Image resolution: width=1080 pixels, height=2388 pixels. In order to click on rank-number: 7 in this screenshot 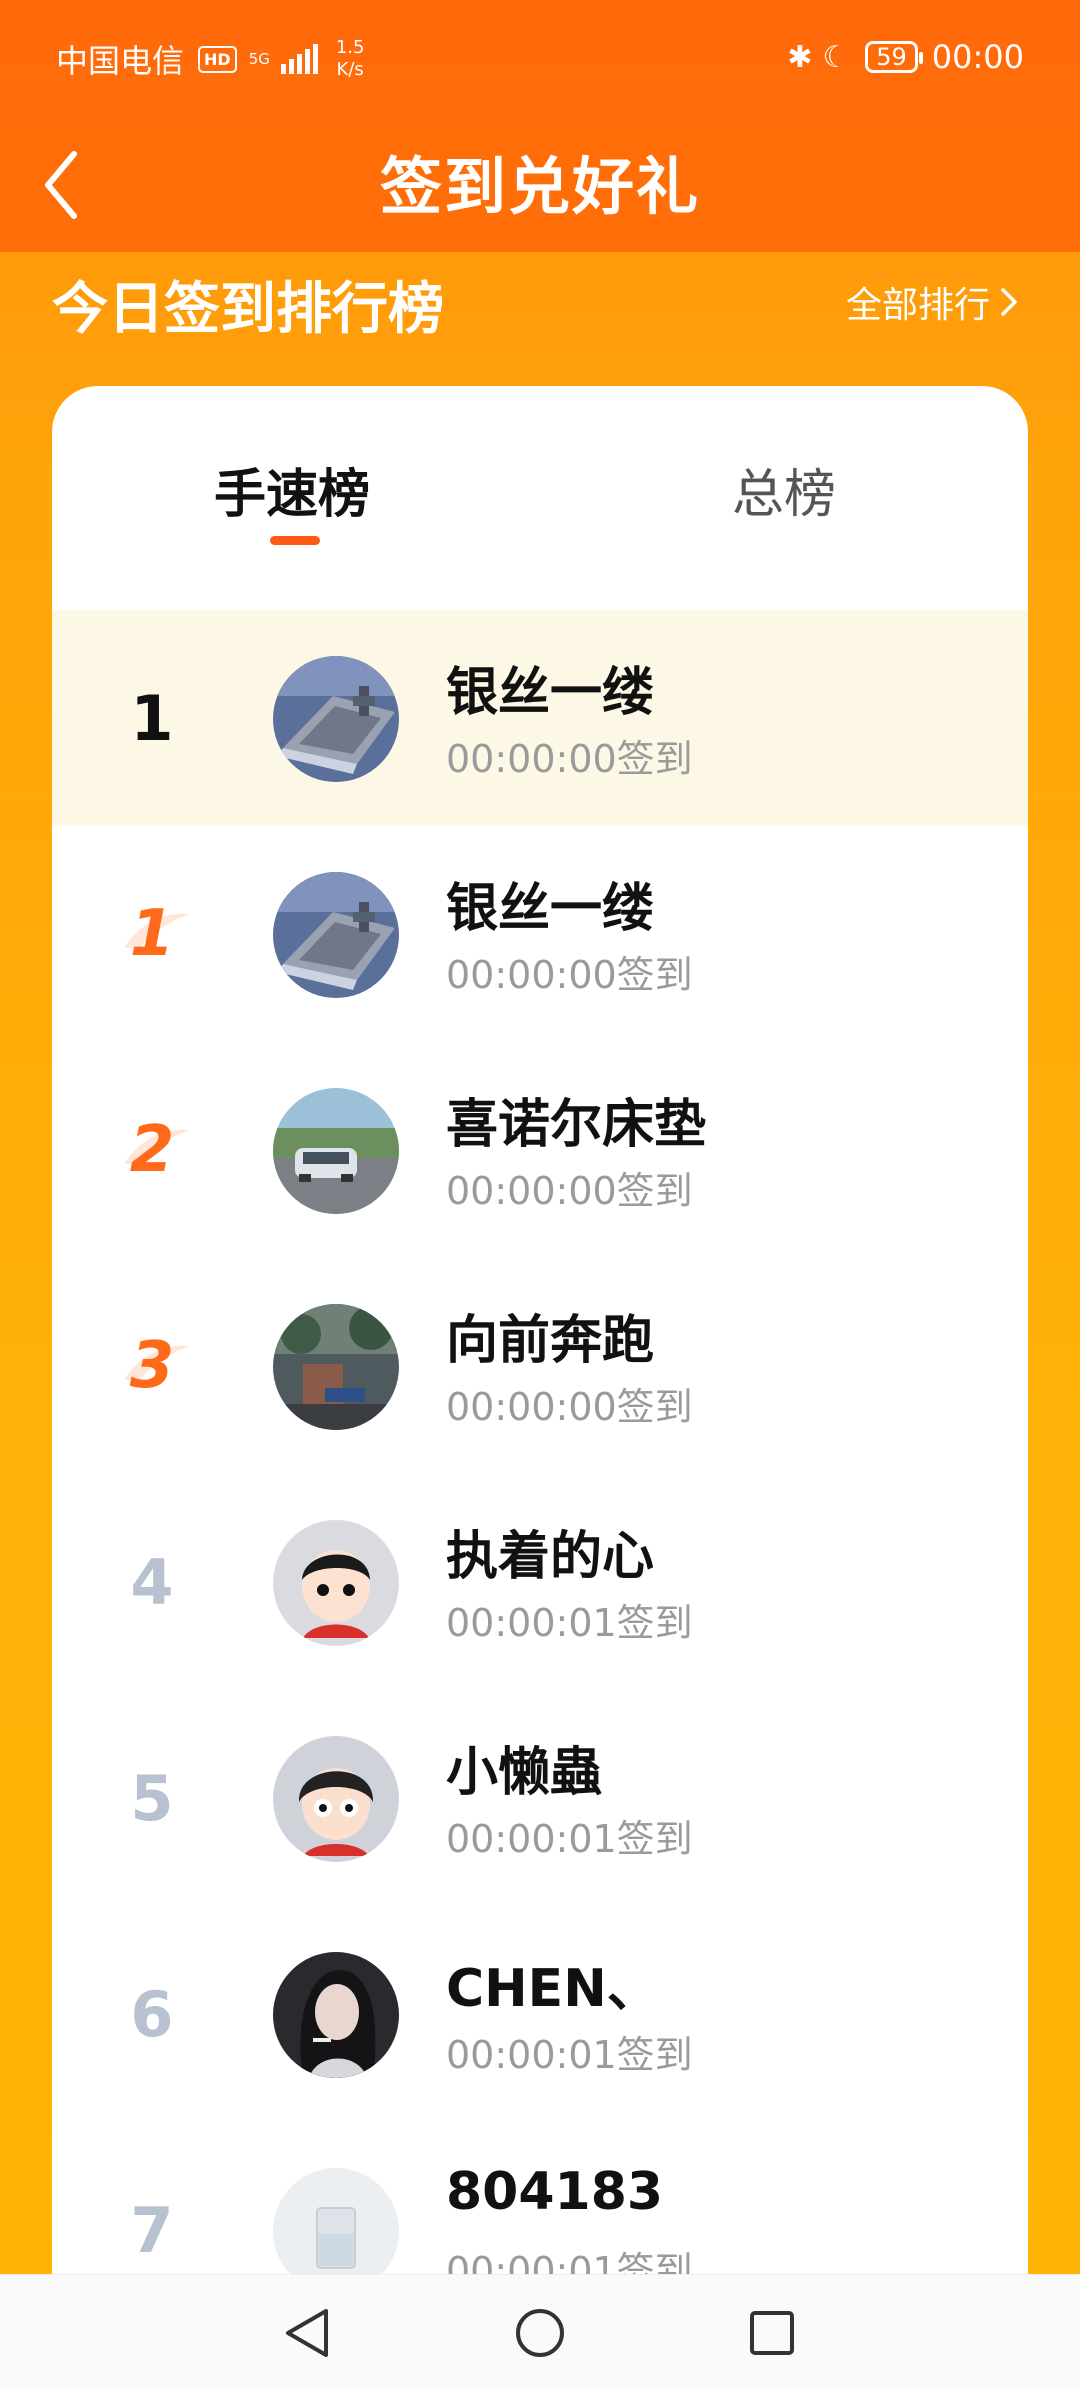, I will do `click(152, 2230)`.